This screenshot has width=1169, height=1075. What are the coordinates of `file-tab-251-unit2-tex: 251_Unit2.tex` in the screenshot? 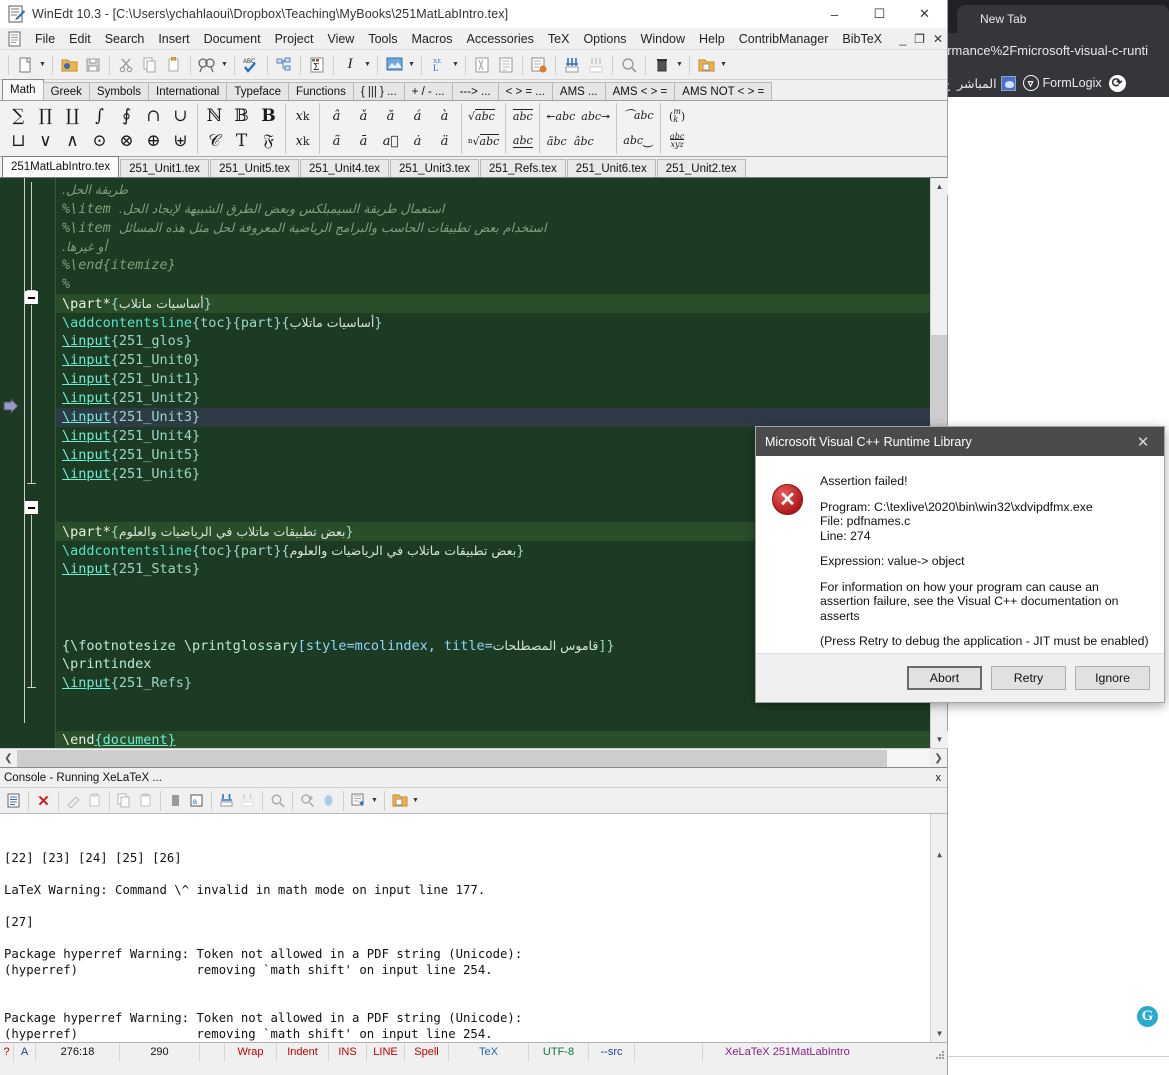 It's located at (701, 168).